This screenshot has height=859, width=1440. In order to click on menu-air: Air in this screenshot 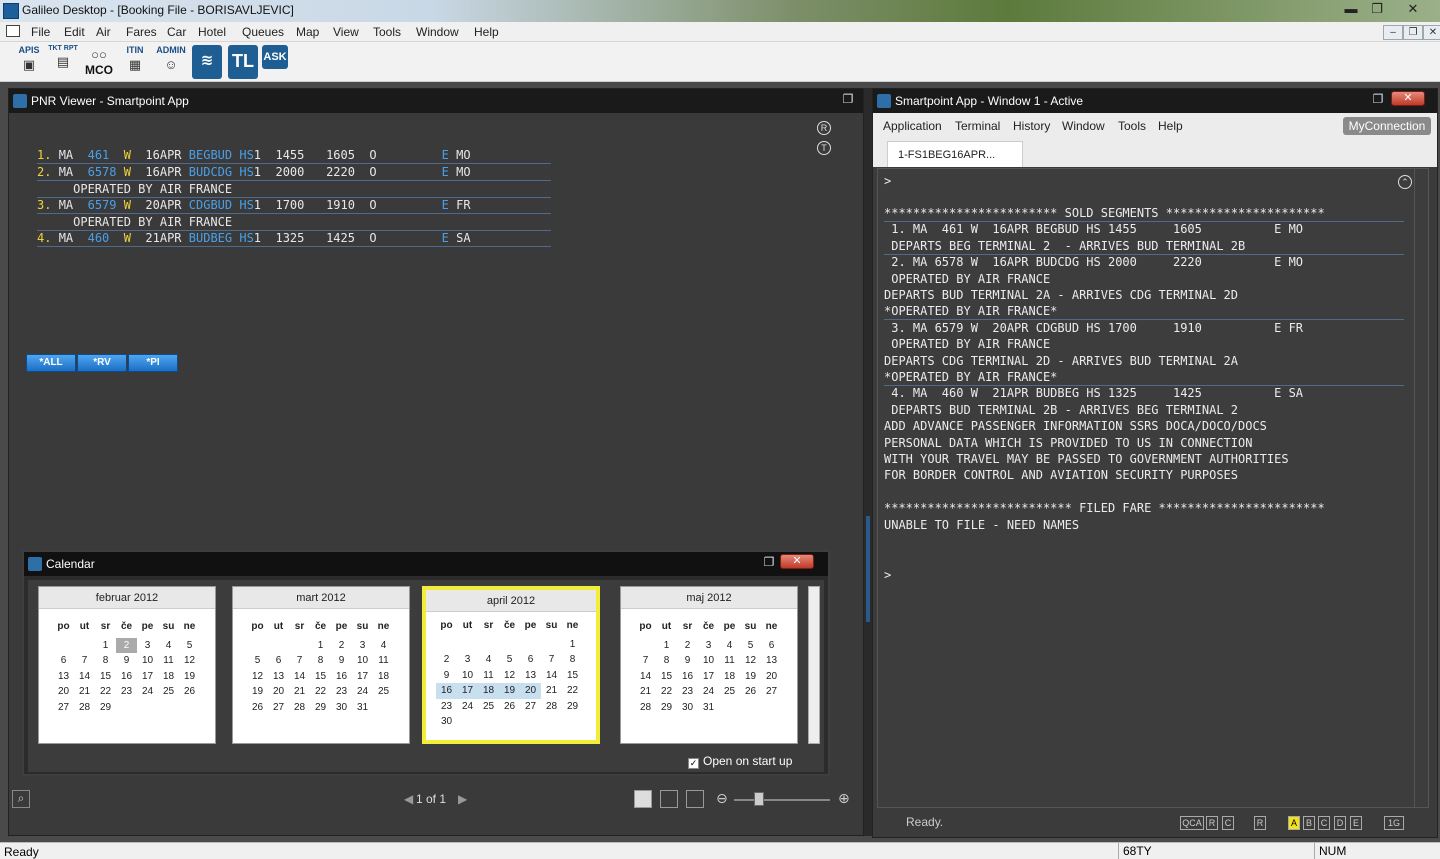, I will do `click(103, 32)`.